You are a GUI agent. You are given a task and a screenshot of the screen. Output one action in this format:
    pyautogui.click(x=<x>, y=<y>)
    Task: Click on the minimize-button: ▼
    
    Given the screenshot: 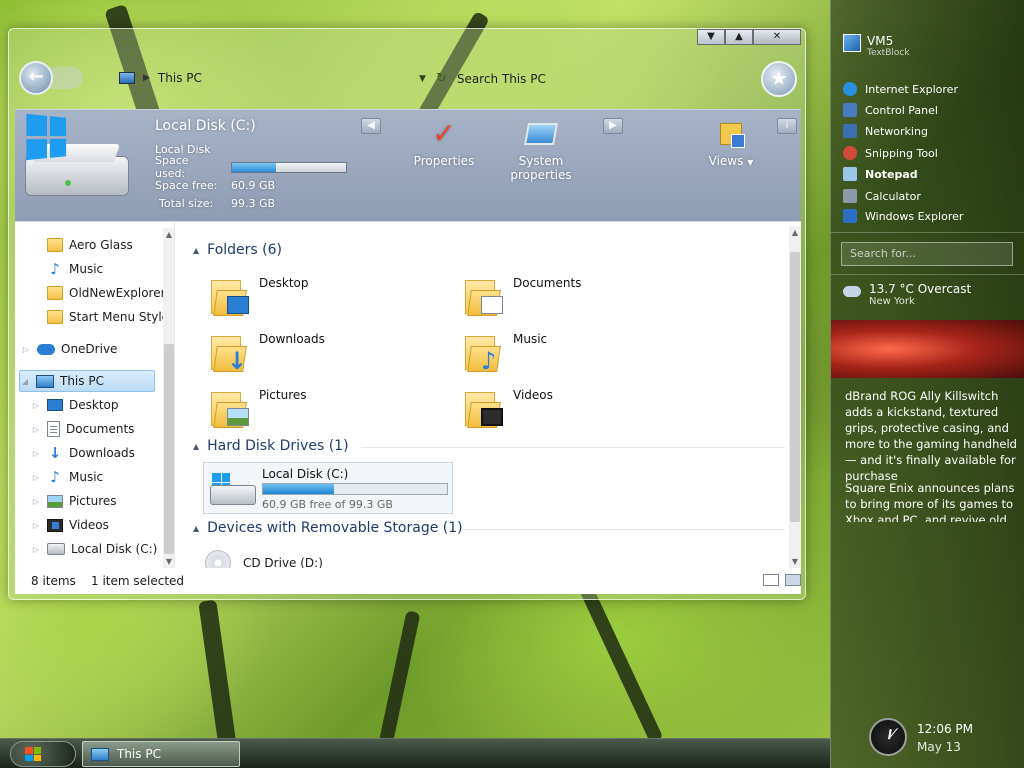 What is the action you would take?
    pyautogui.click(x=711, y=37)
    